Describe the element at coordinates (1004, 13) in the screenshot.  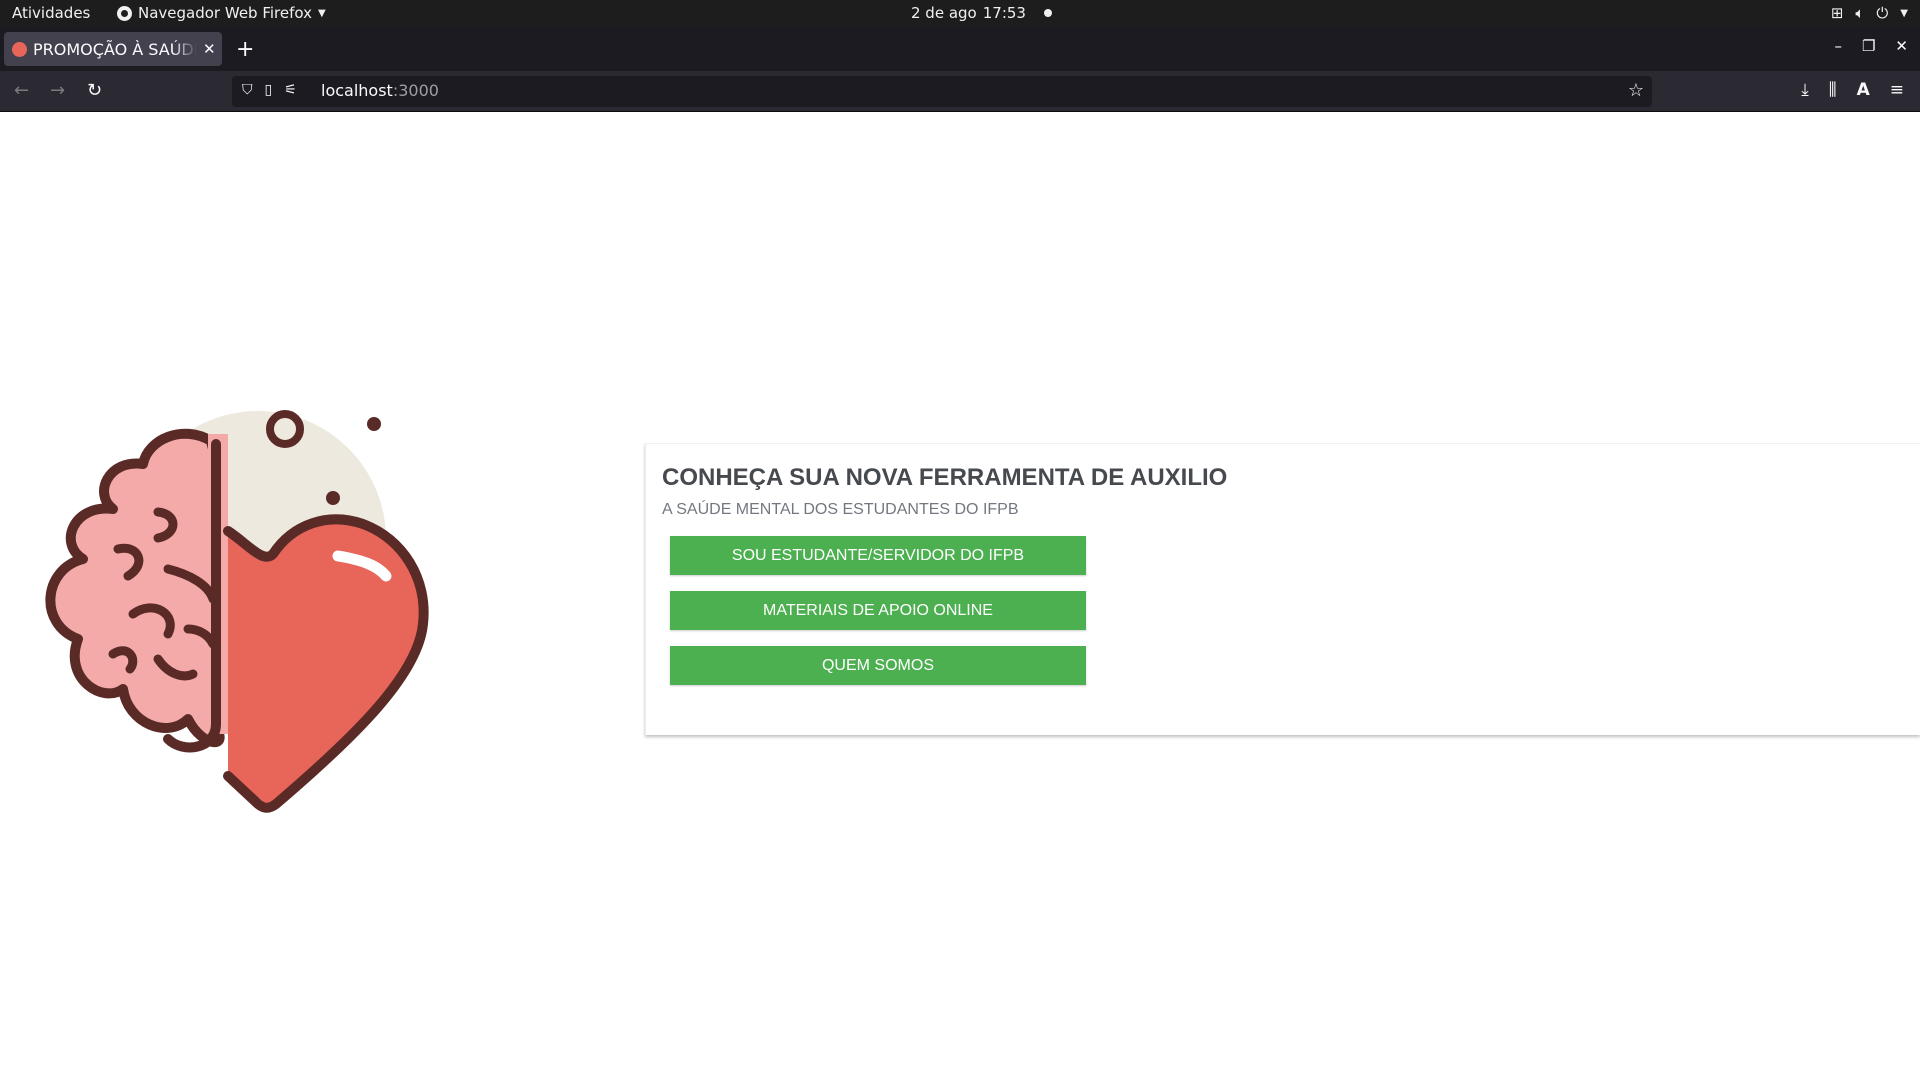
I see `clock-time: 17:53` at that location.